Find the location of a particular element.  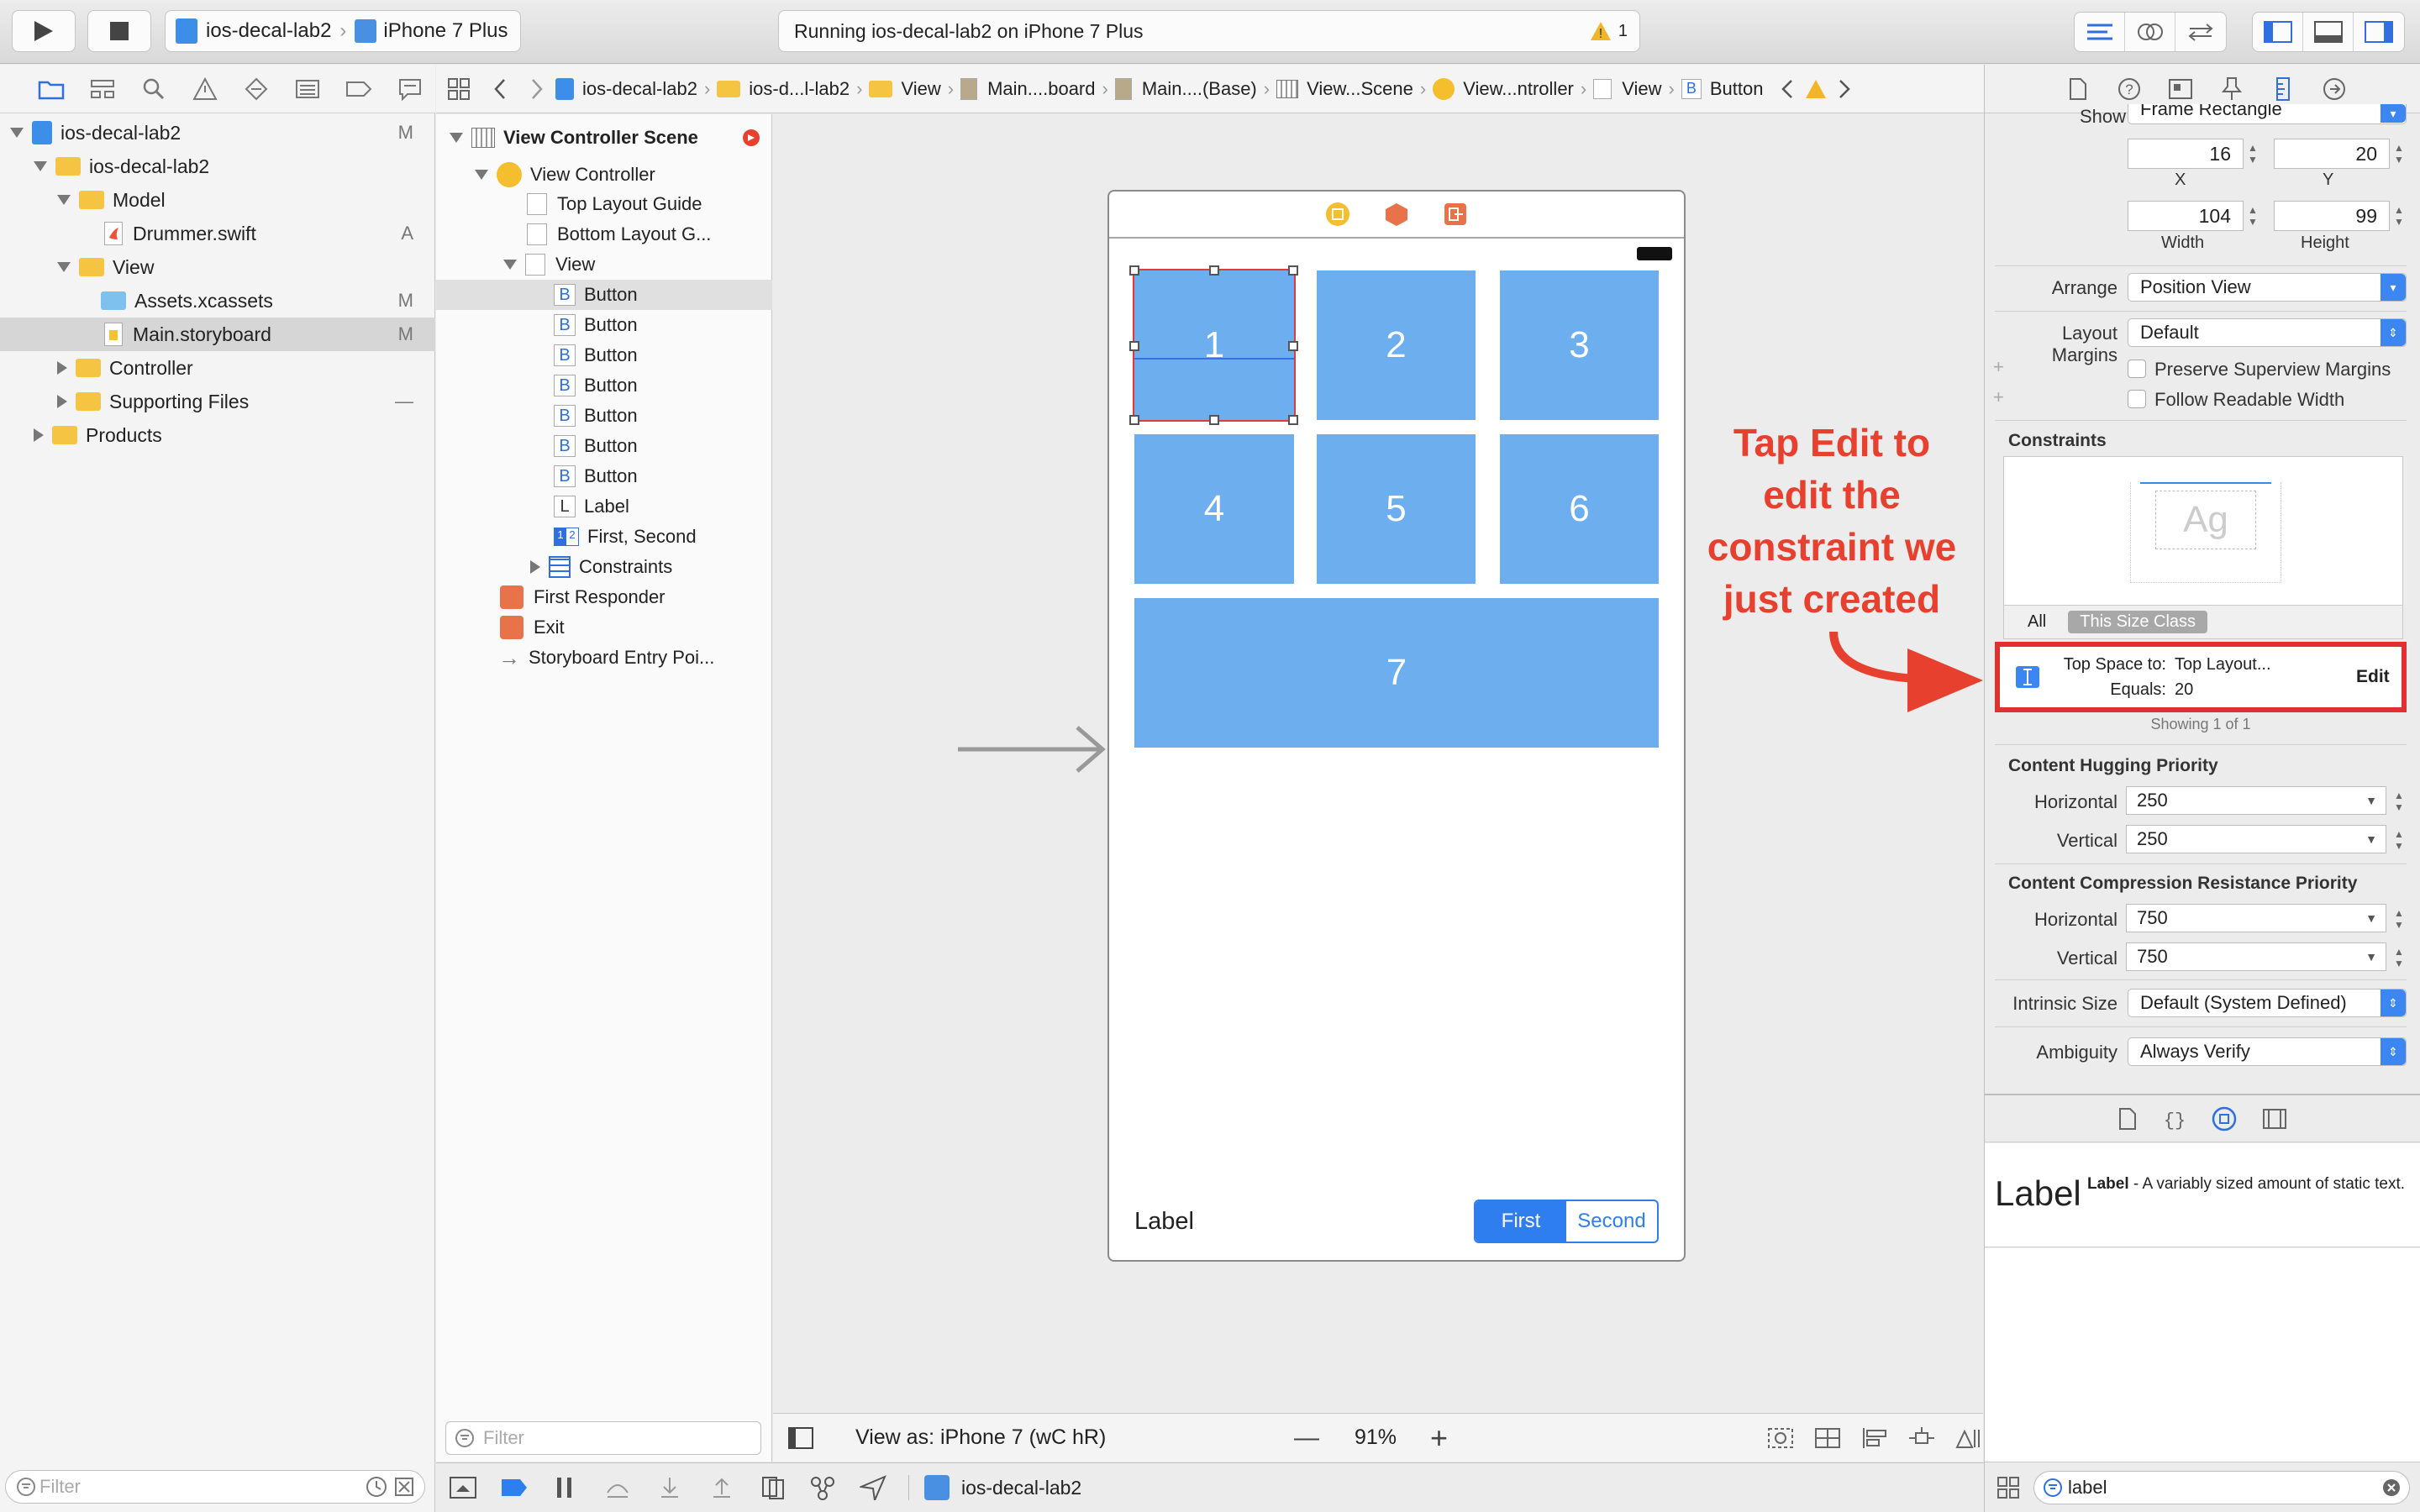

help-inspector-icon: ? is located at coordinates (2128, 89).